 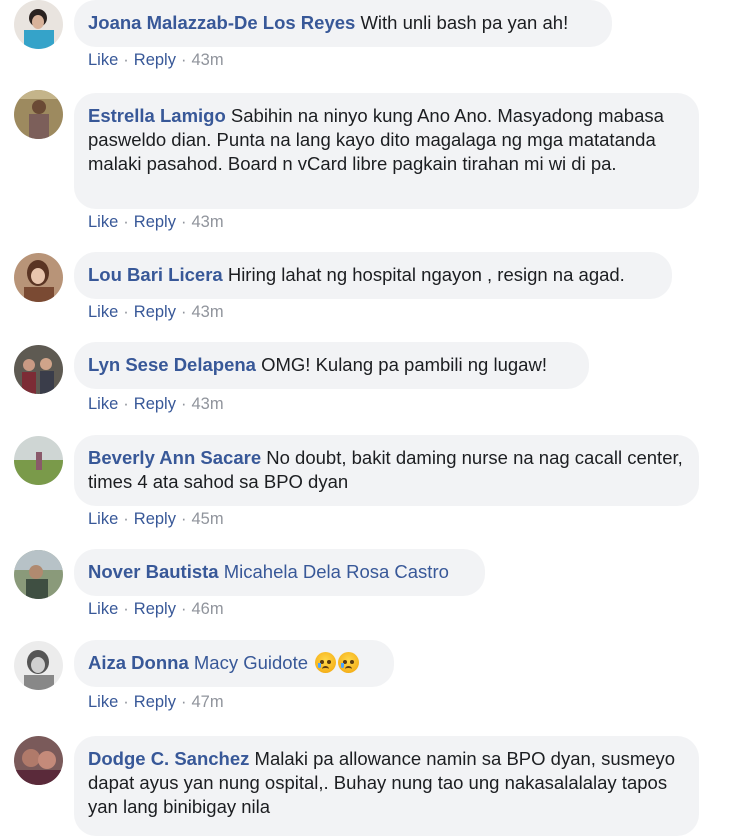 I want to click on comment-author: Dodge C. Sanchez, so click(x=168, y=758).